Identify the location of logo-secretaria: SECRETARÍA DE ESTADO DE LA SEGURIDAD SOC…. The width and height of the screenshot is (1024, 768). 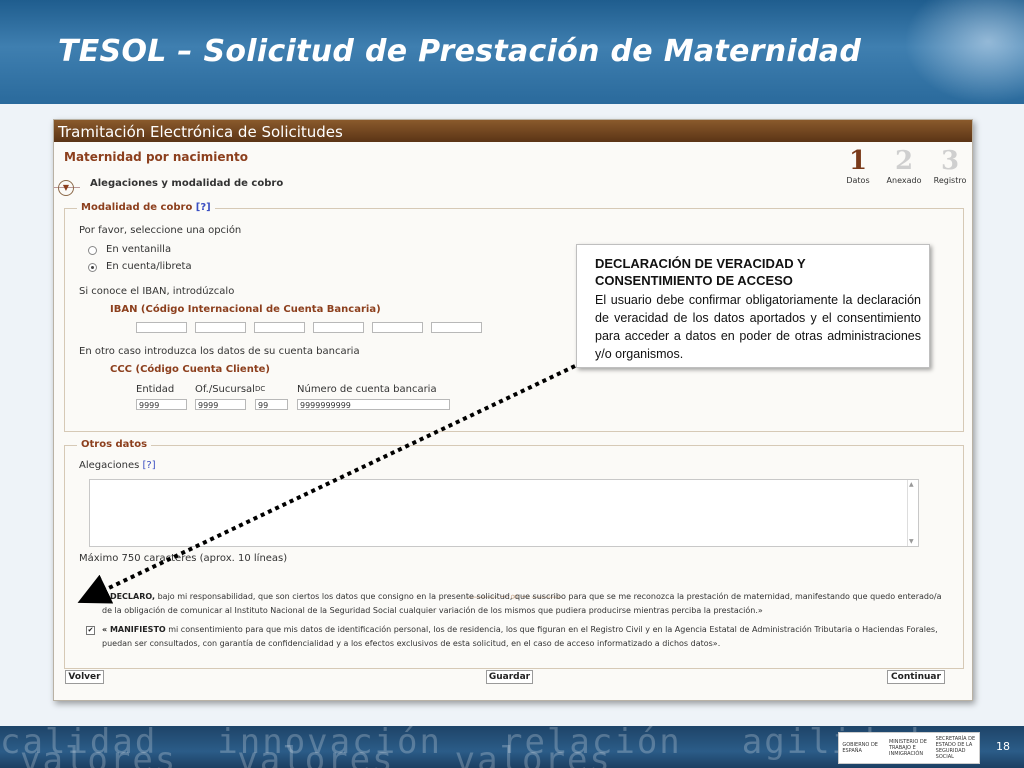
(955, 748).